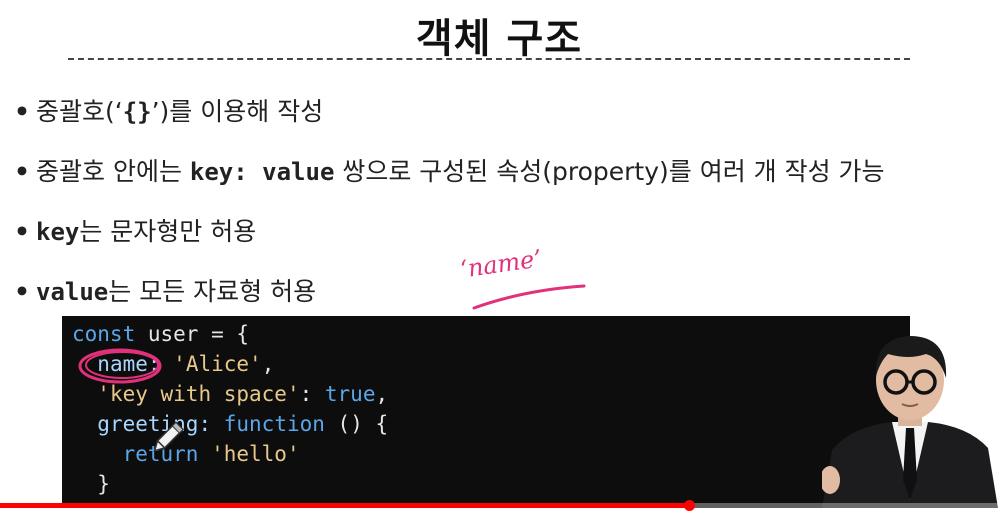 This screenshot has height=512, width=998. I want to click on code-line: greeting: function () {, so click(230, 424).